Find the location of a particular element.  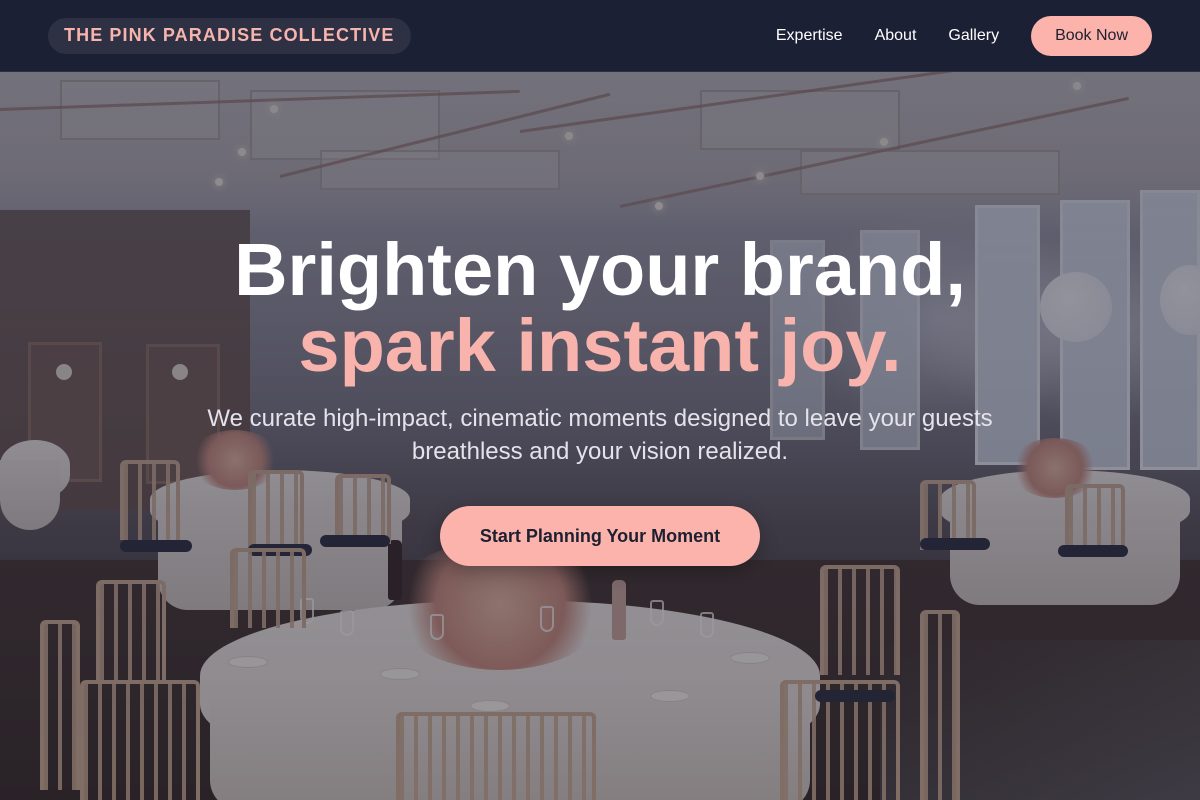

headline-line-2-accent: spark instant joy. is located at coordinates (600, 345).